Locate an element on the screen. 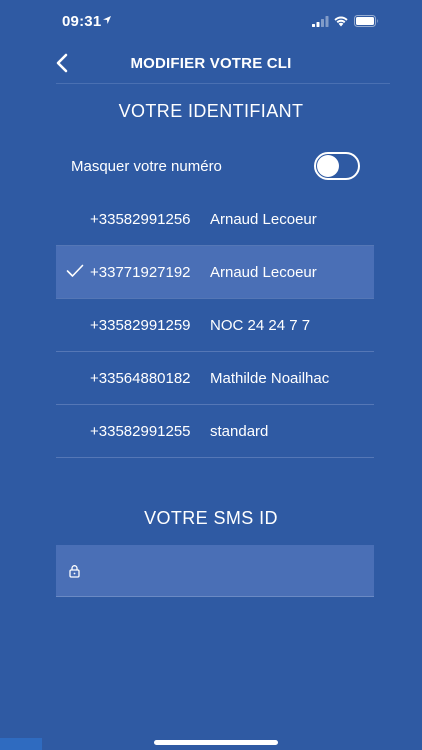 The image size is (422, 750). cellular-signal-icon is located at coordinates (320, 21).